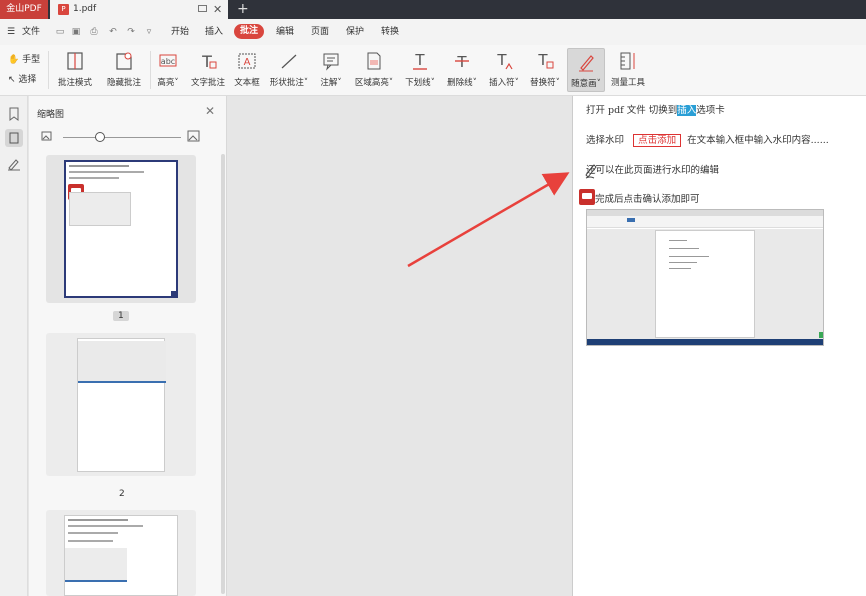 The width and height of the screenshot is (866, 596). Describe the element at coordinates (113, 32) in the screenshot. I see `undo-icon: ↶` at that location.